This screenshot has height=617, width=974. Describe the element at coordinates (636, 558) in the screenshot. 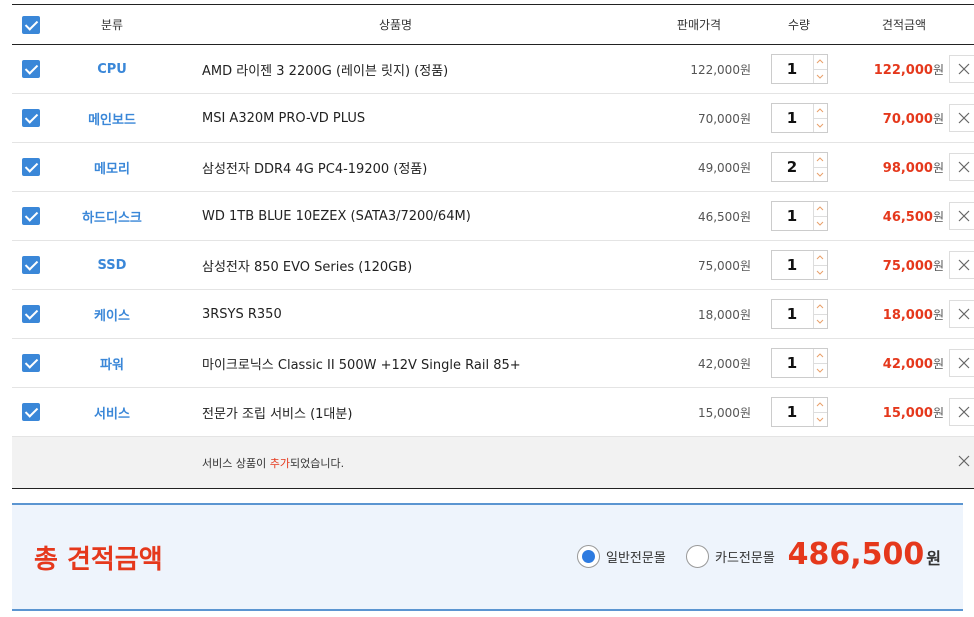

I see `radio-normal-label: 일반전문몰` at that location.